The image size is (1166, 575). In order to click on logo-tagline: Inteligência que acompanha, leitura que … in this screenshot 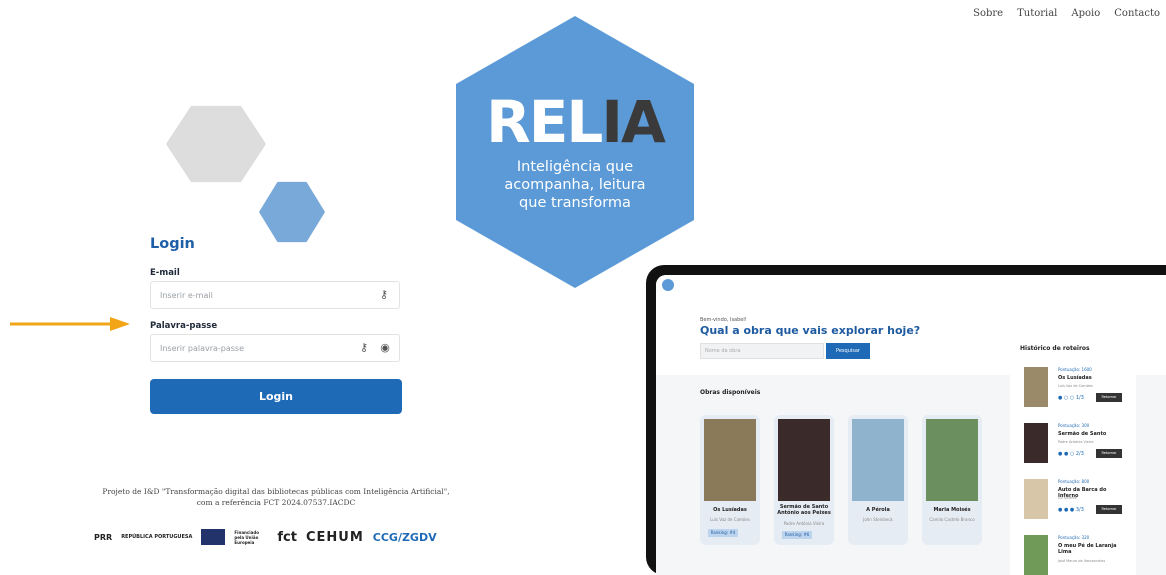, I will do `click(575, 185)`.